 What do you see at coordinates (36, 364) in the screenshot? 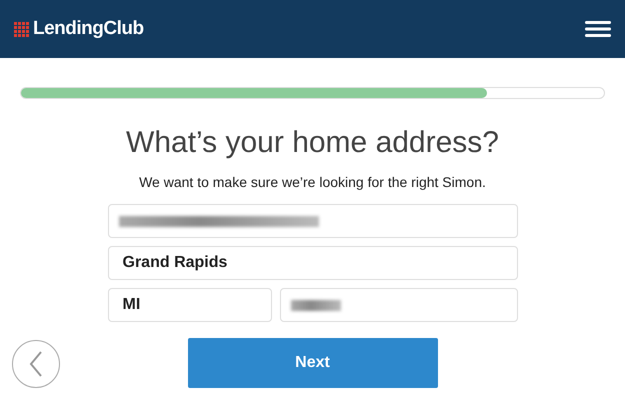
I see `back-button` at bounding box center [36, 364].